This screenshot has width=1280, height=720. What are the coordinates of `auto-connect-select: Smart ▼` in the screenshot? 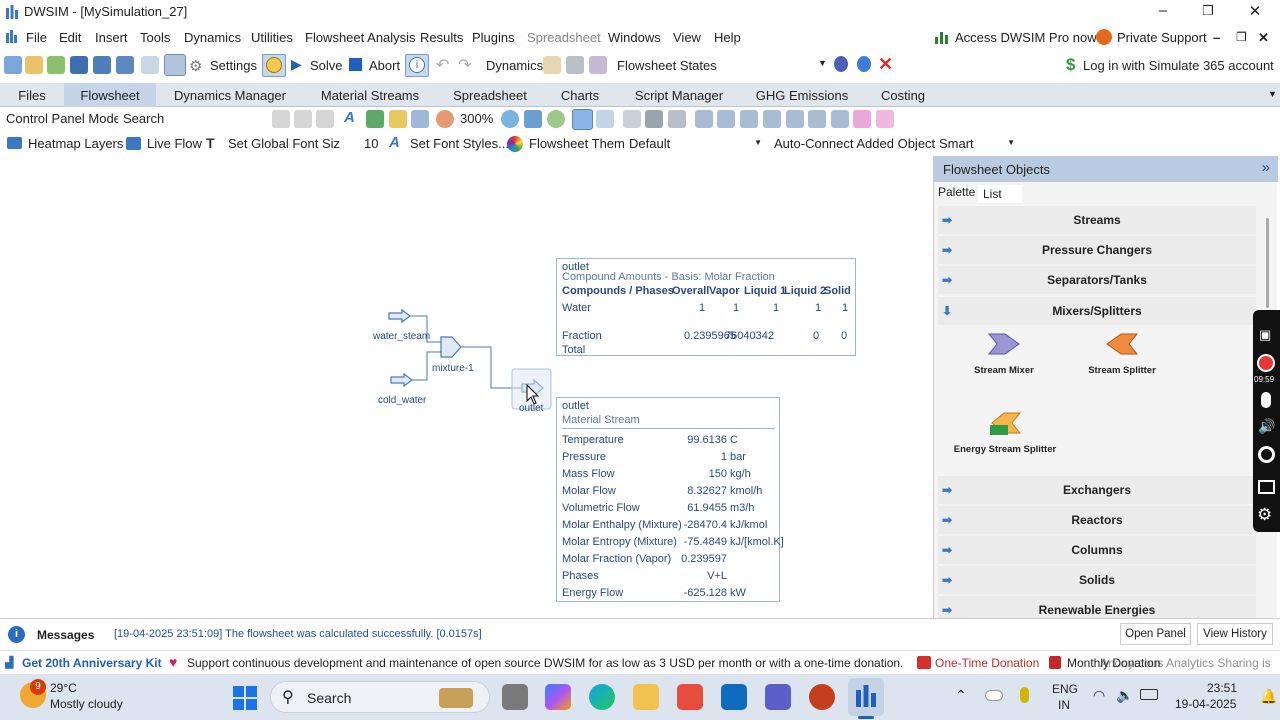 It's located at (977, 143).